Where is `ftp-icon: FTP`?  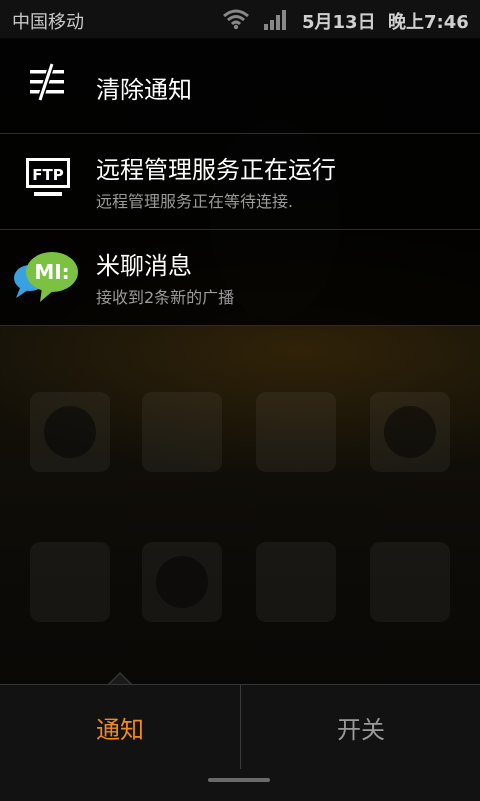
ftp-icon: FTP is located at coordinates (48, 177).